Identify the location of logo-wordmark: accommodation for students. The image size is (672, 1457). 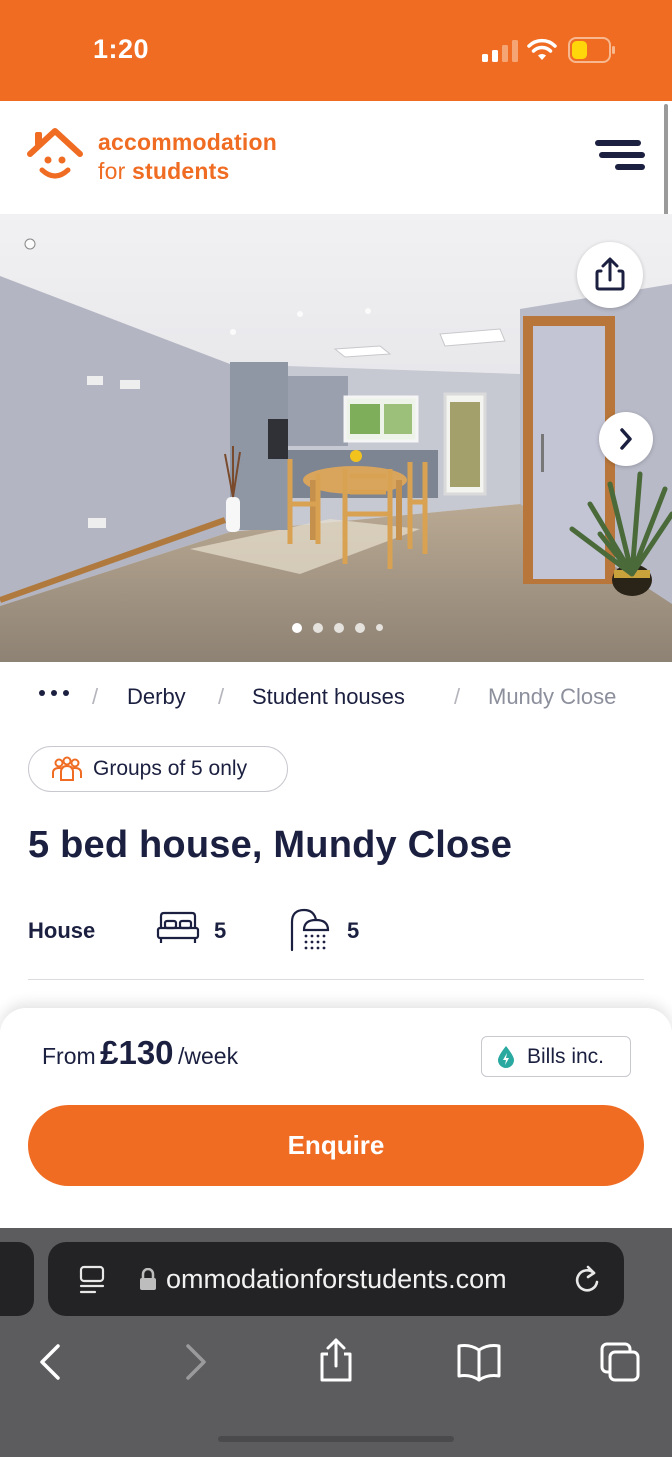
(187, 157).